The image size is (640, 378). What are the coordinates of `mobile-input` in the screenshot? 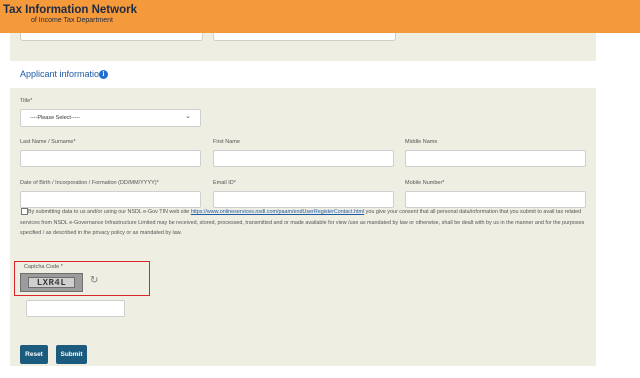 It's located at (495, 199).